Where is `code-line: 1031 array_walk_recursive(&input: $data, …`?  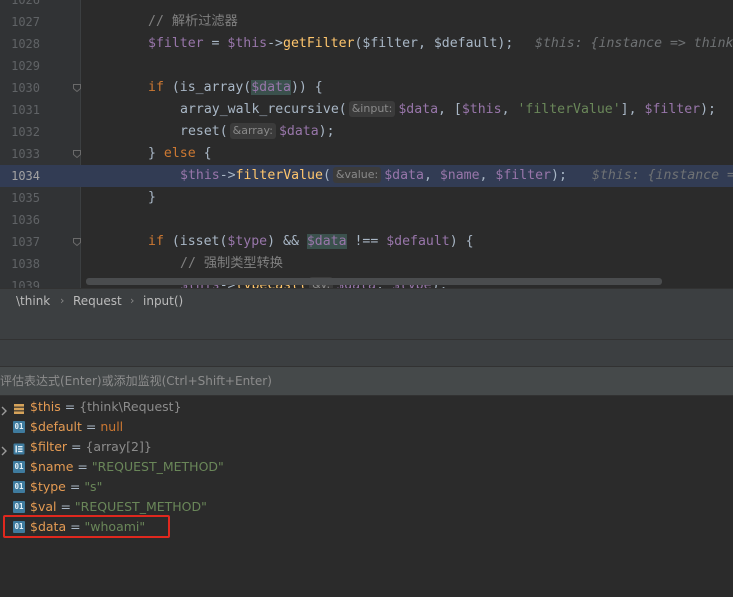
code-line: 1031 array_walk_recursive(&input: $data, … is located at coordinates (366, 110).